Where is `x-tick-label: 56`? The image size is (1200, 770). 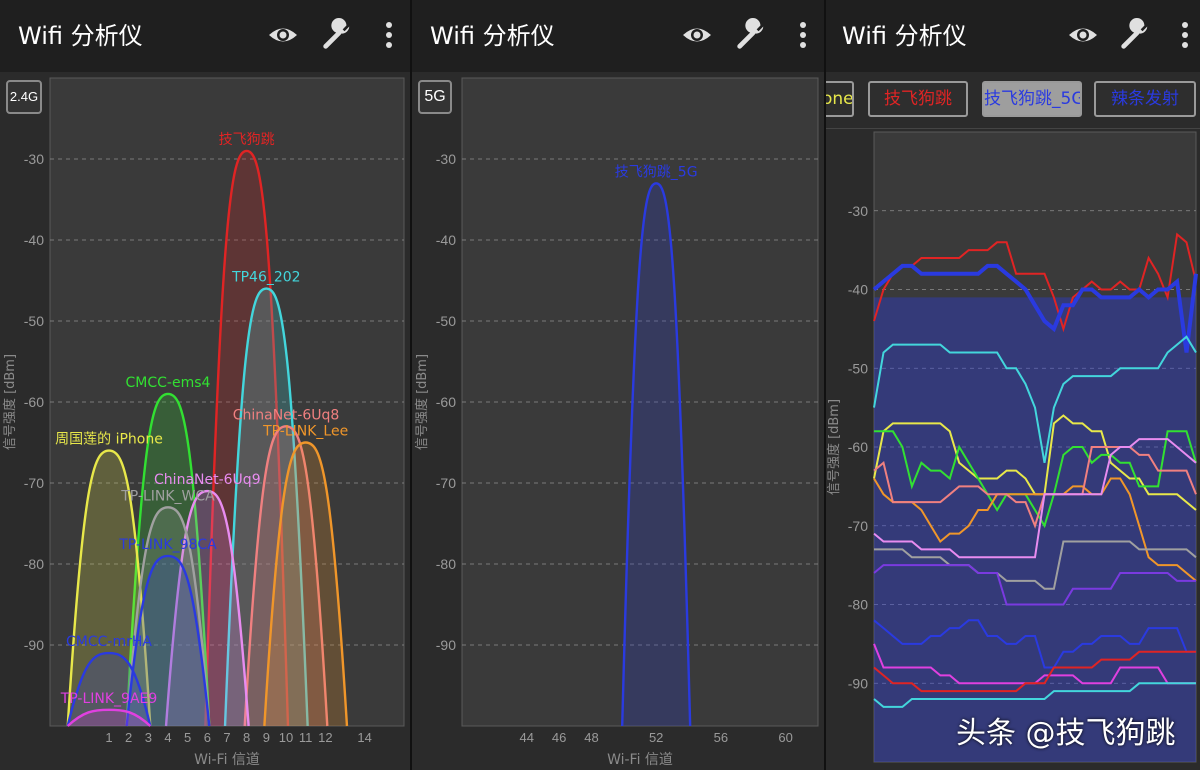 x-tick-label: 56 is located at coordinates (721, 737).